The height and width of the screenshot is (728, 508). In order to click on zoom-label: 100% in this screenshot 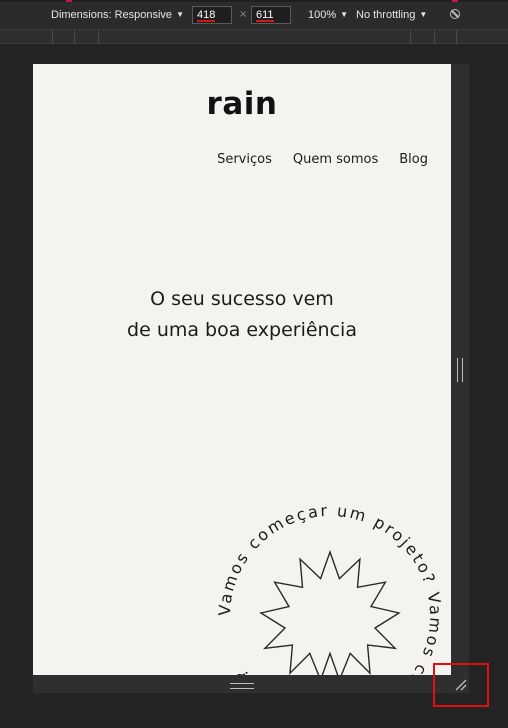, I will do `click(322, 15)`.